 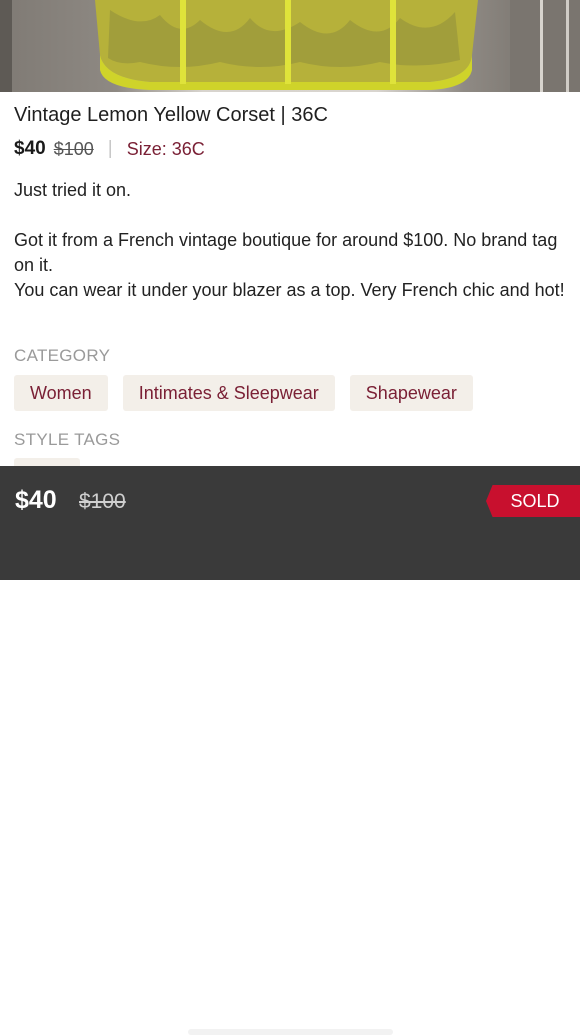 I want to click on category-heading: CATEGORY, so click(x=62, y=355).